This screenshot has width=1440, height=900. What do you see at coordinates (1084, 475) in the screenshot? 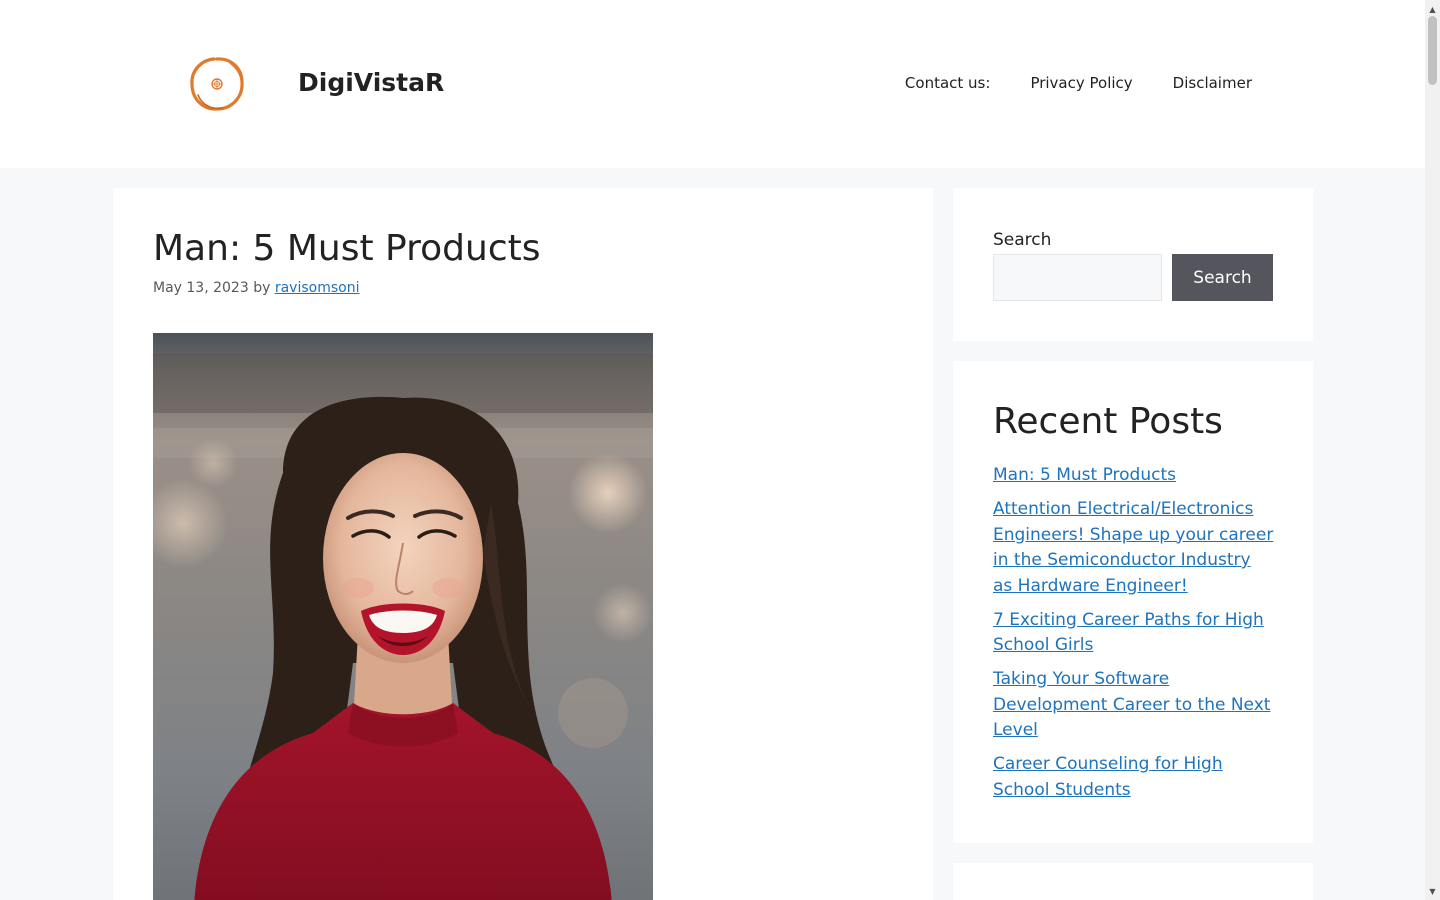
I see `recent-post-link: Man: 5 Must Products` at bounding box center [1084, 475].